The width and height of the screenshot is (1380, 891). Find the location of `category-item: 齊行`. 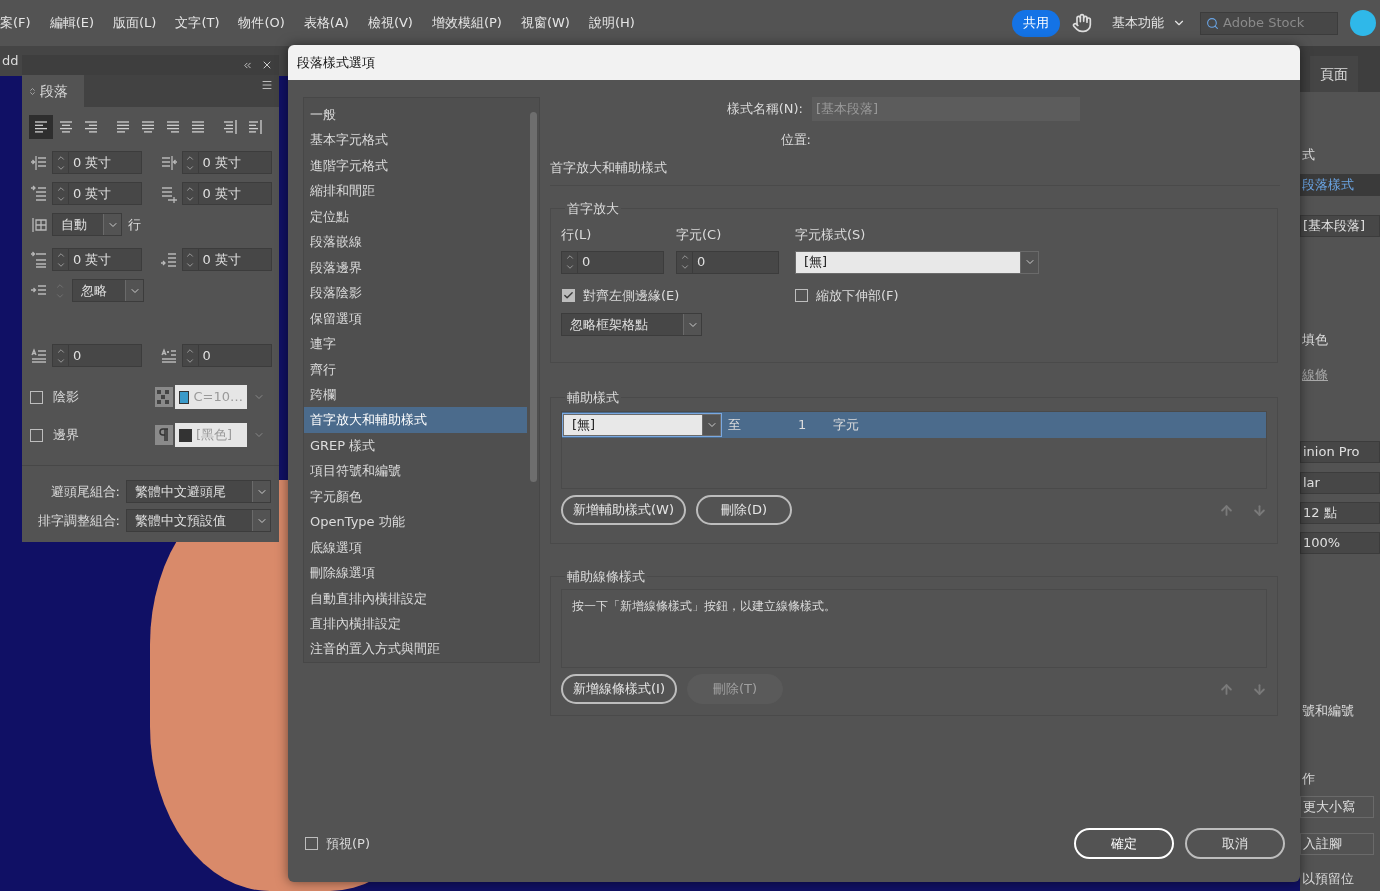

category-item: 齊行 is located at coordinates (415, 369).